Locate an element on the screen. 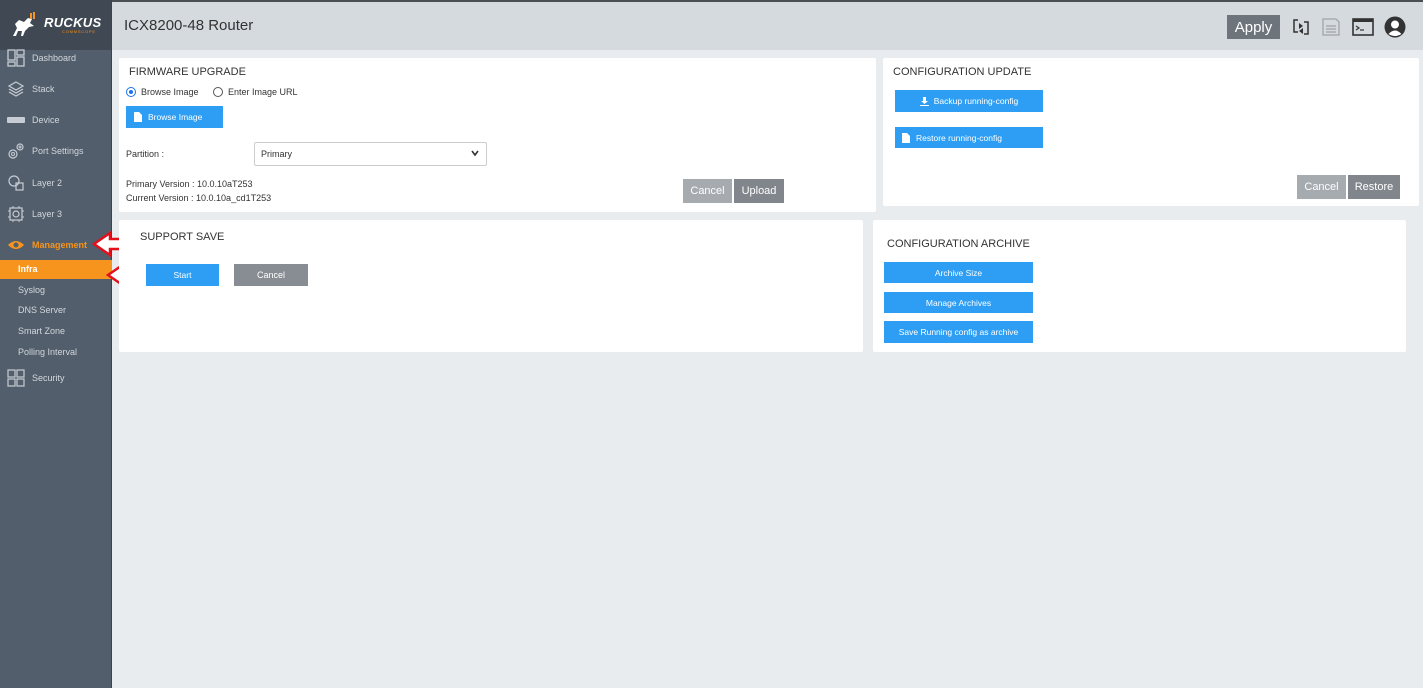 The image size is (1423, 688). sidebar-item-label: Port Settings is located at coordinates (58, 151).